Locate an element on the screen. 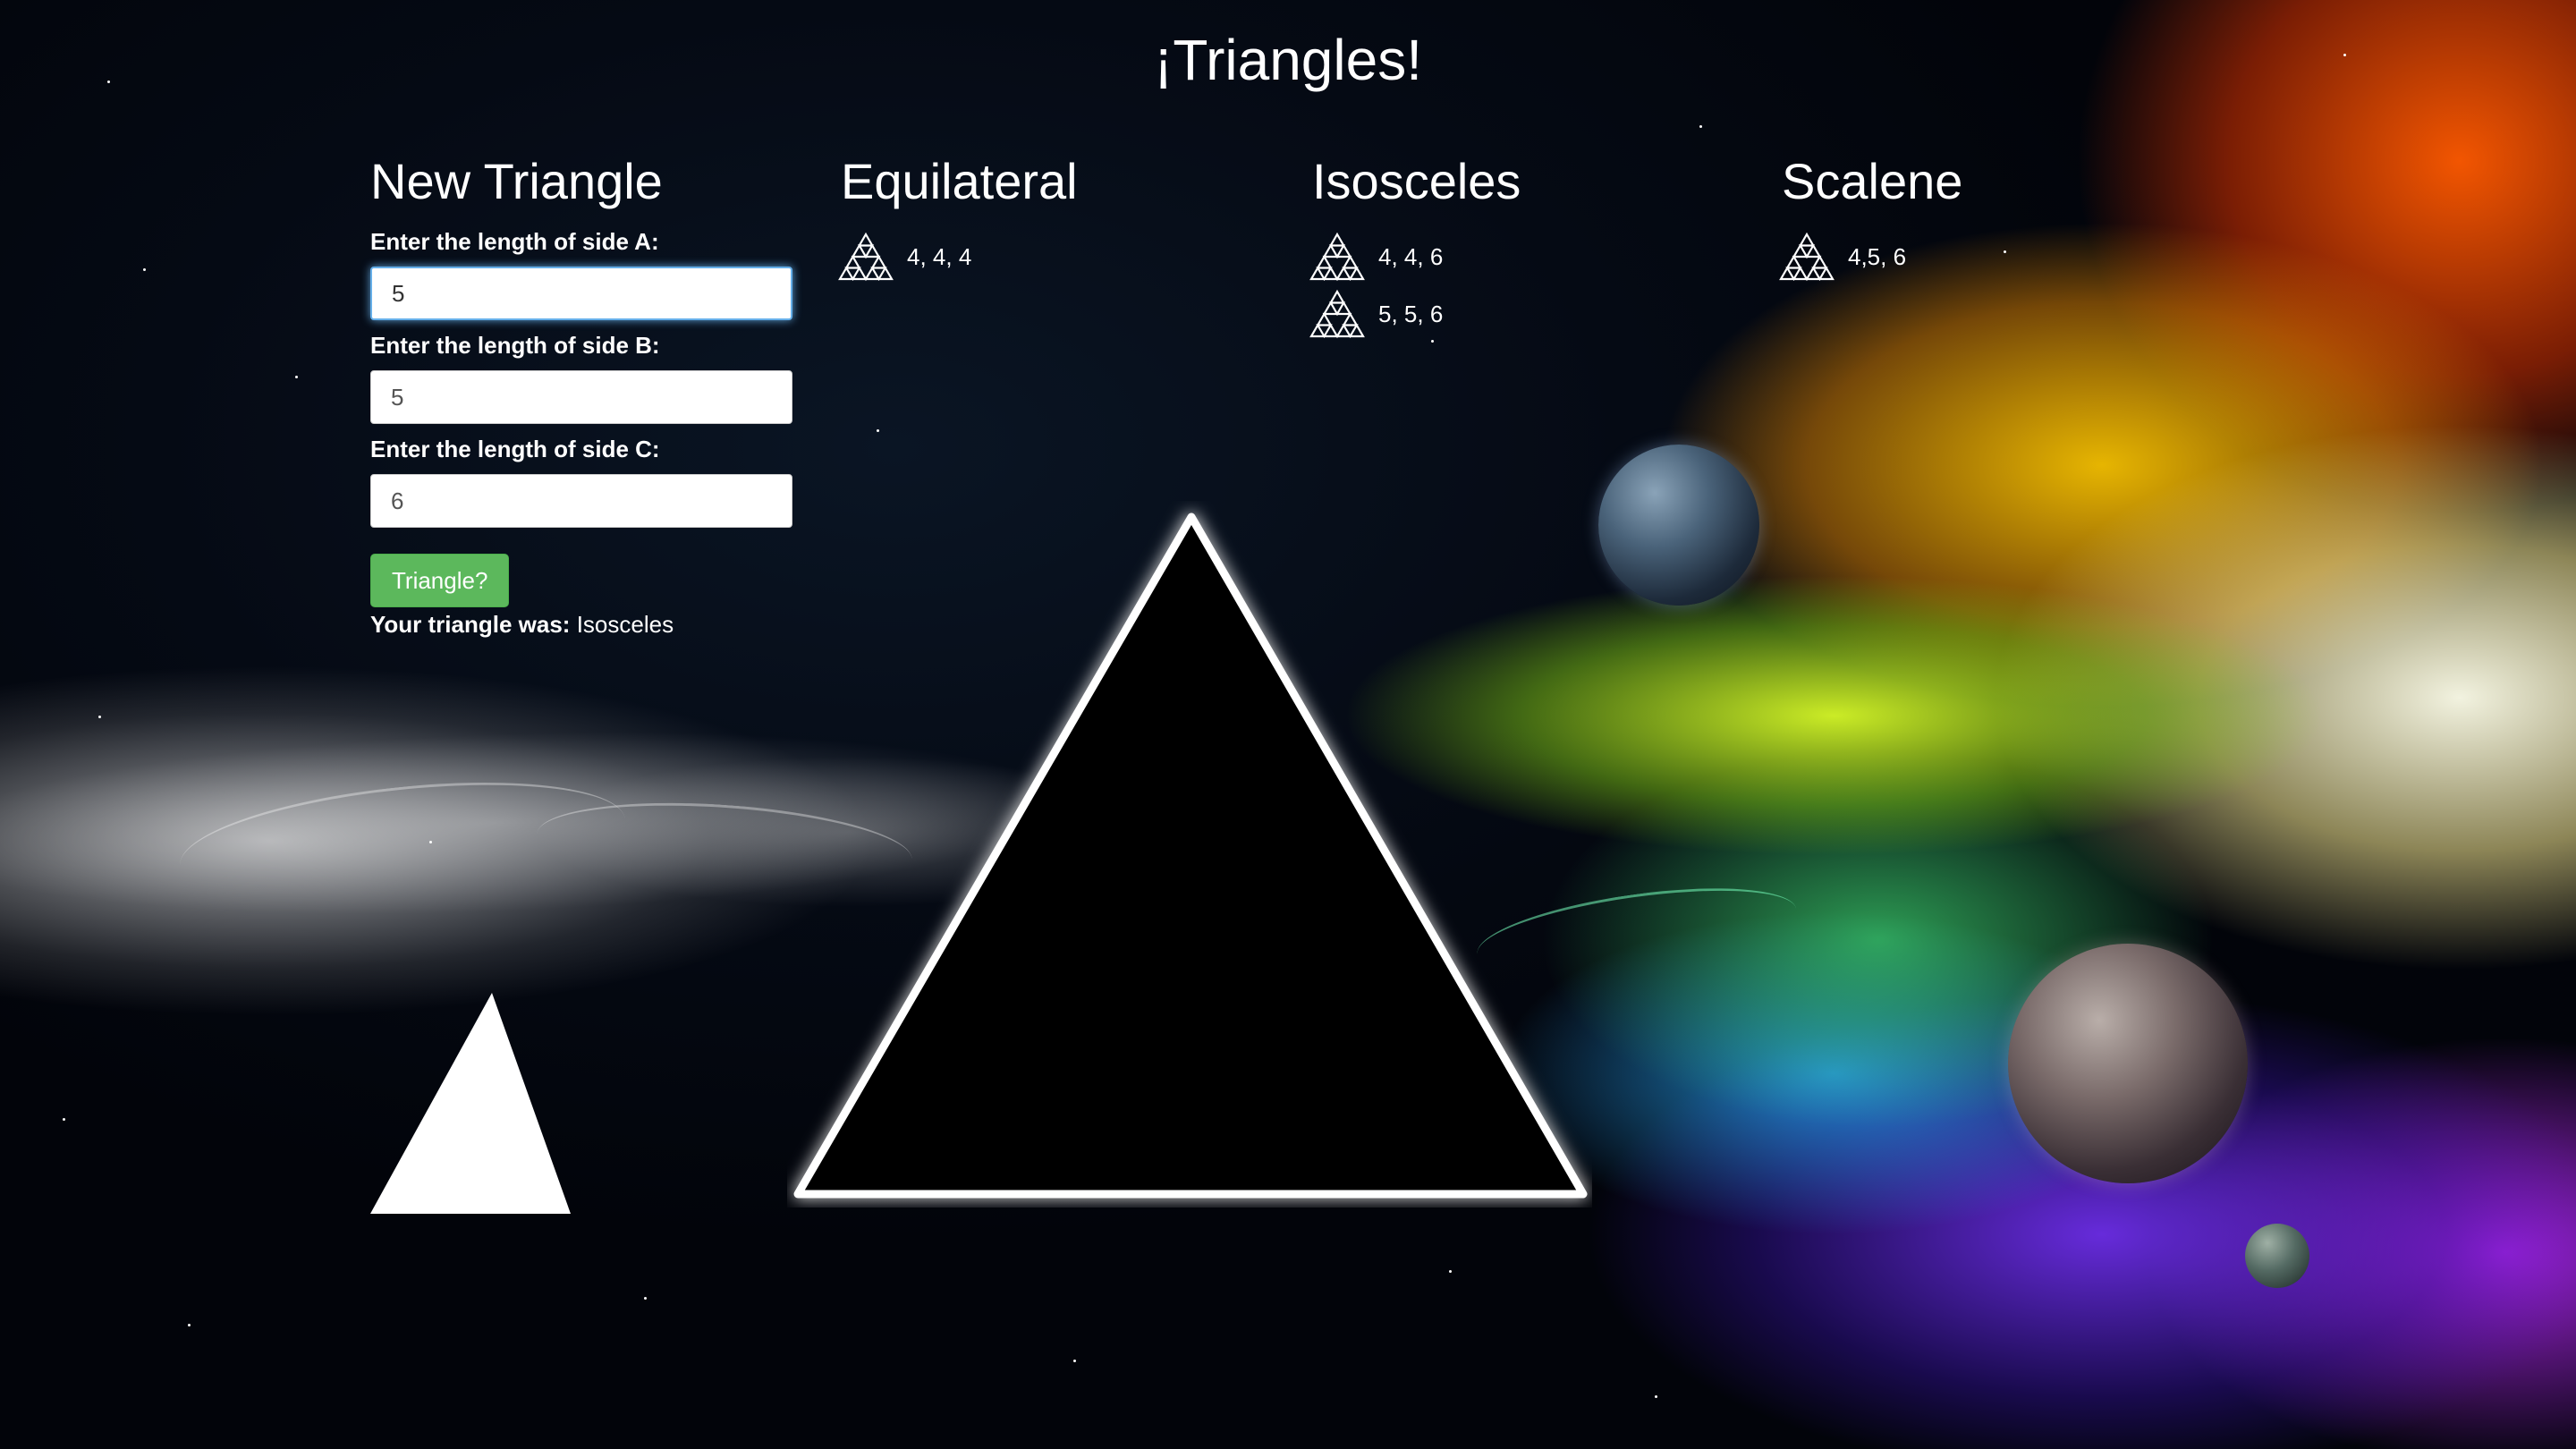 Image resolution: width=2576 pixels, height=1449 pixels. planet-large-rocky is located at coordinates (2128, 1063).